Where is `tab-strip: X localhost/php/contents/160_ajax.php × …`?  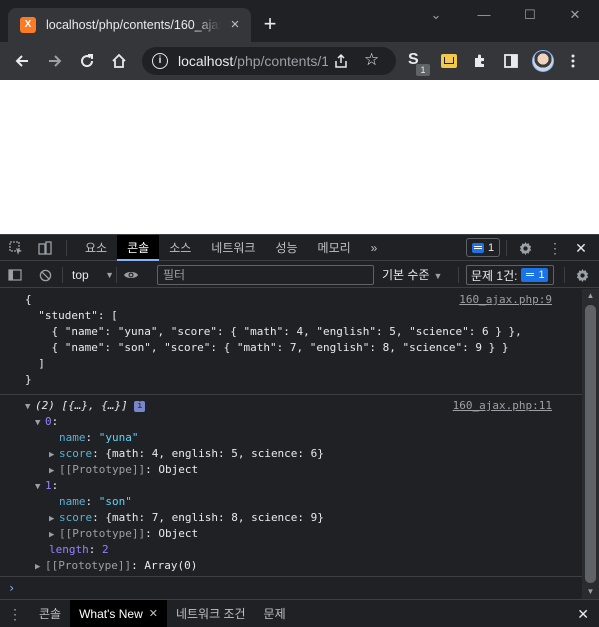 tab-strip: X localhost/php/contents/160_ajax.php × … is located at coordinates (299, 21).